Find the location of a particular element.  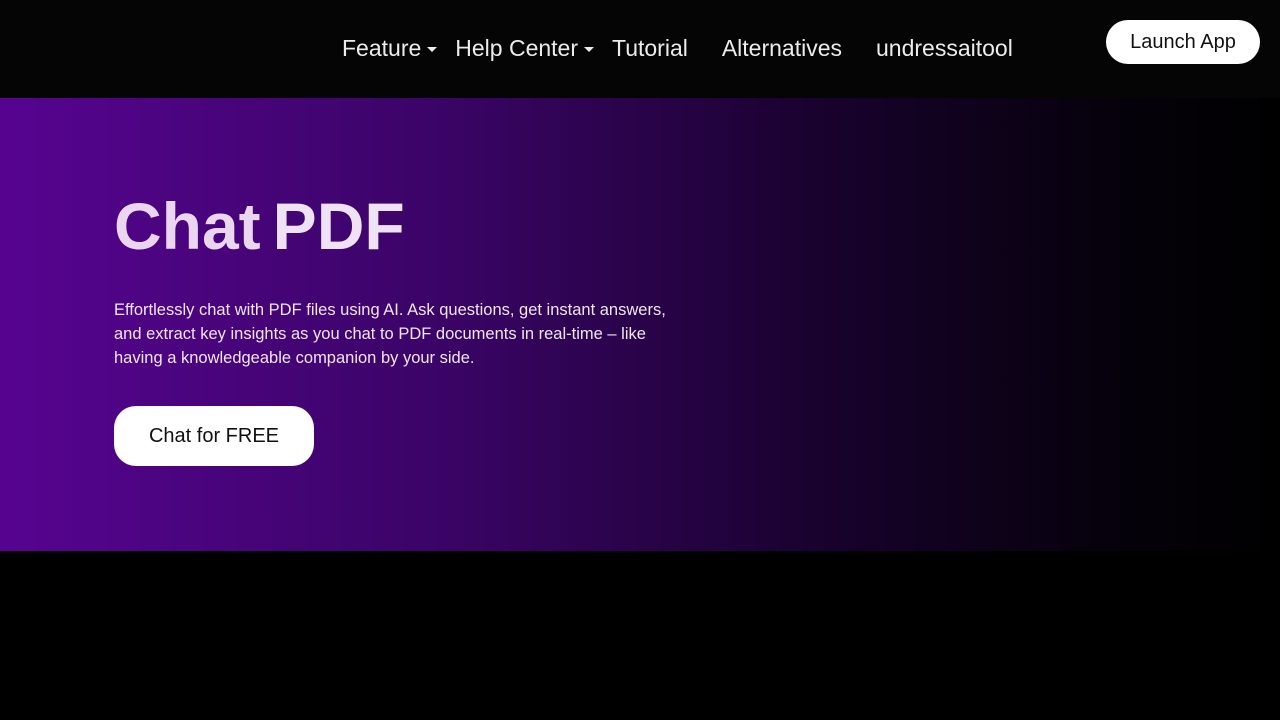

nav-item-alternatives: Alternatives is located at coordinates (782, 48).